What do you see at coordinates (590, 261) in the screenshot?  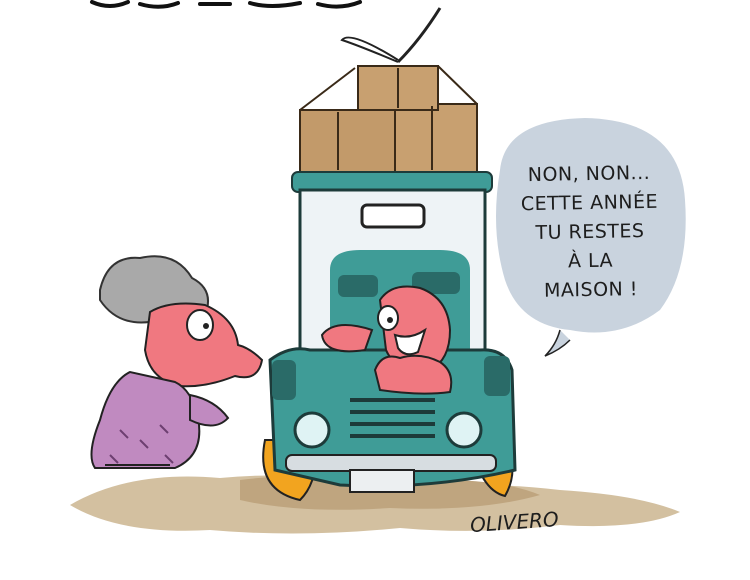 I see `bubble-line: À LA` at bounding box center [590, 261].